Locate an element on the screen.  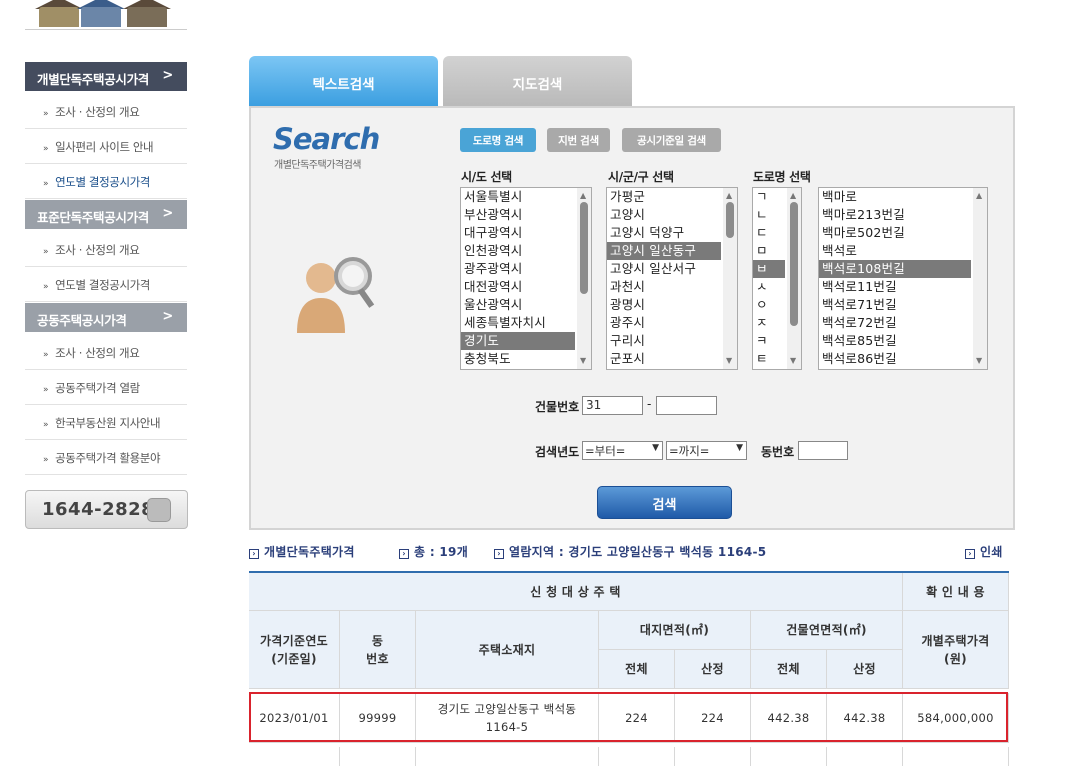
th-price: 개별주택가격 (원) is located at coordinates (956, 650).